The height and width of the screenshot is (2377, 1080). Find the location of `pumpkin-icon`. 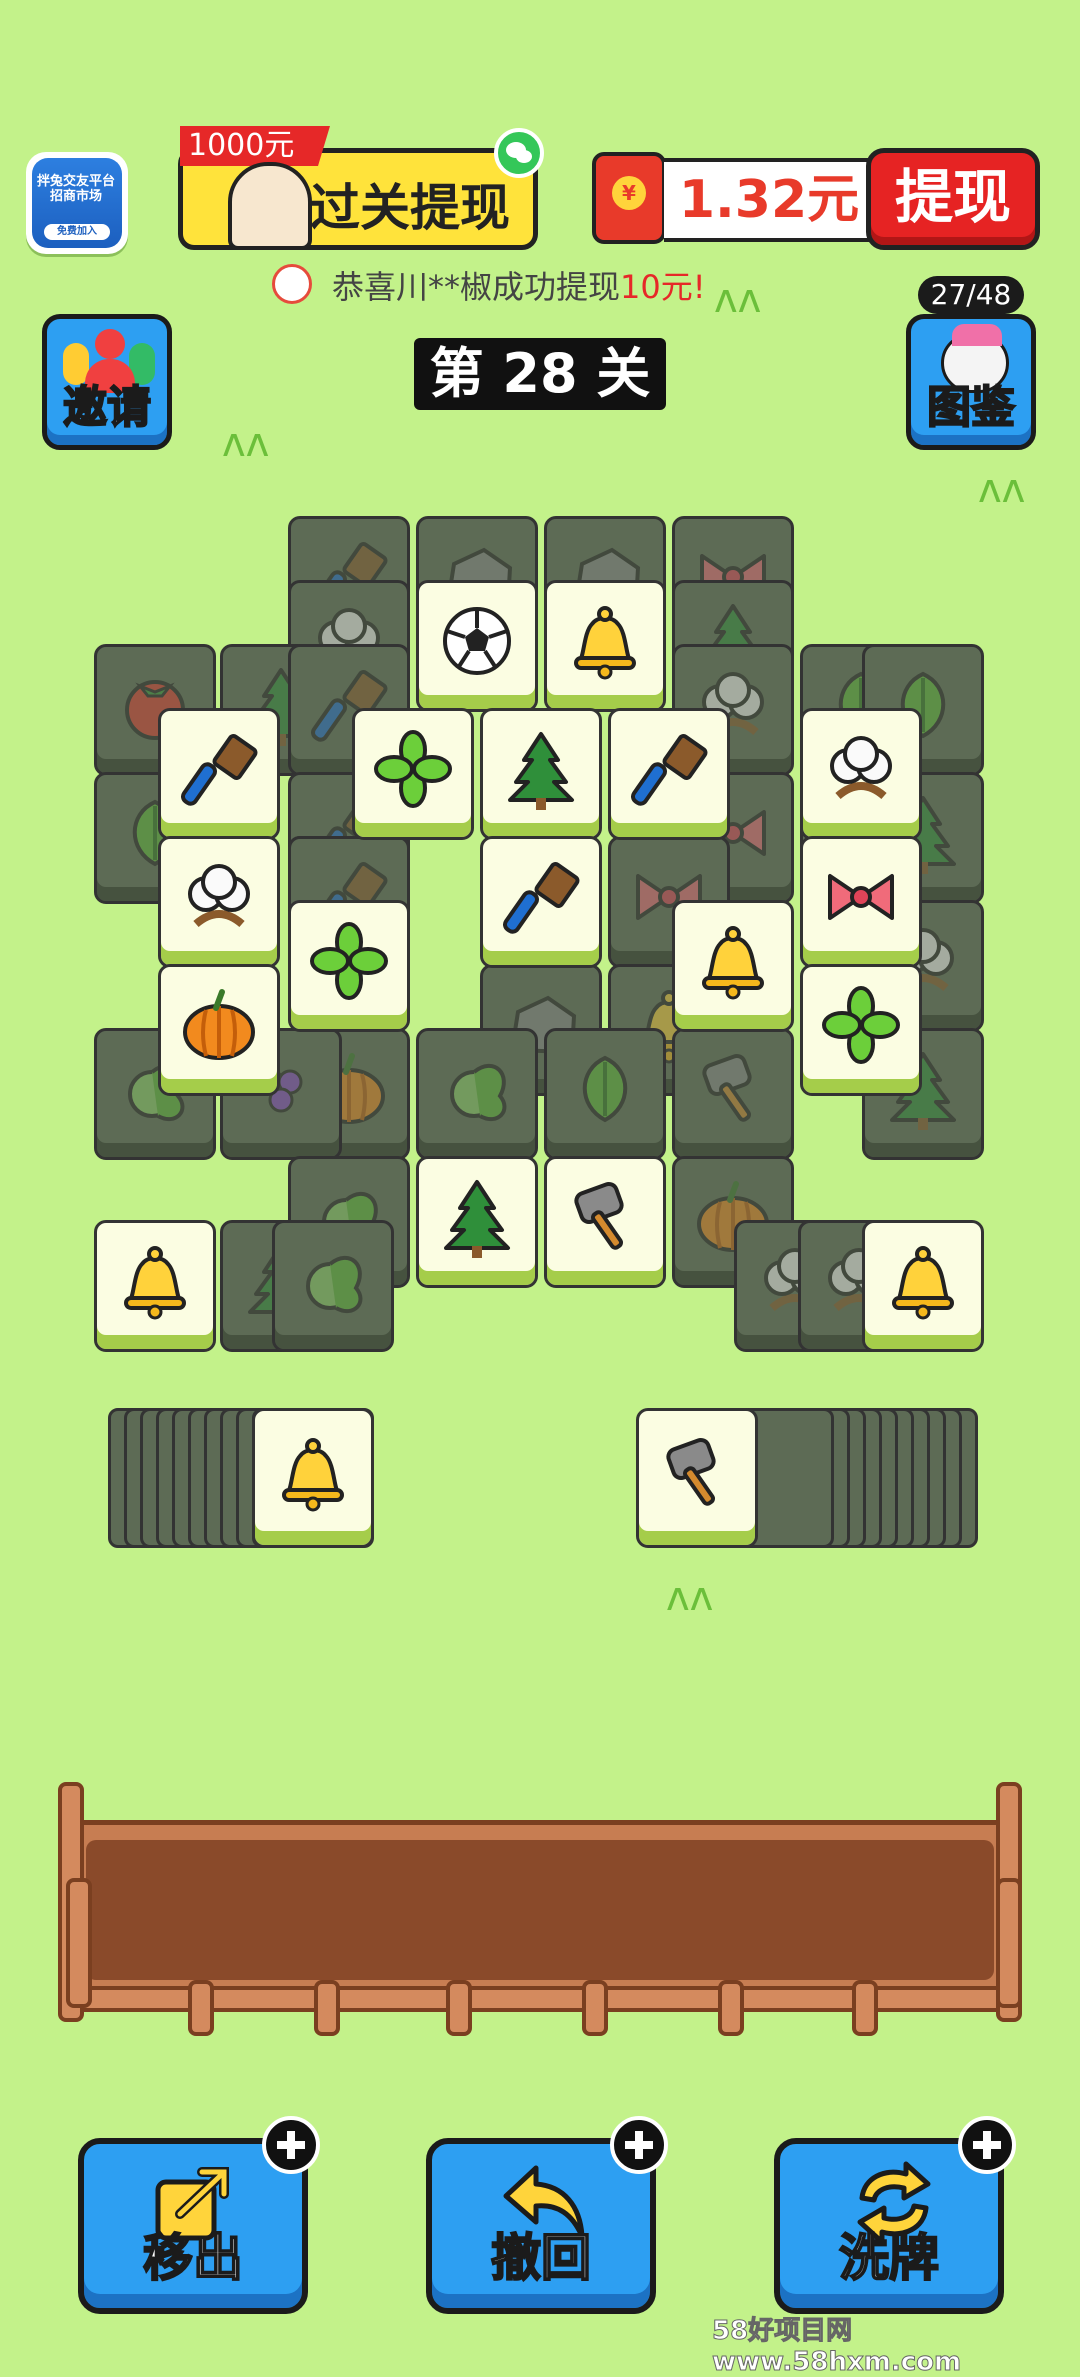

pumpkin-icon is located at coordinates (219, 1024).